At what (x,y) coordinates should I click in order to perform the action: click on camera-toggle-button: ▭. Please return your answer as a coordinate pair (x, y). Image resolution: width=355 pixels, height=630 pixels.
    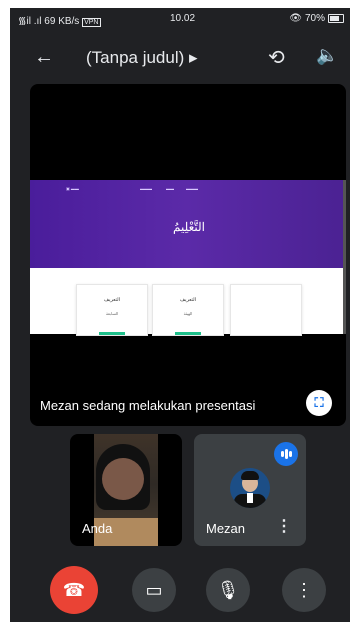
    Looking at the image, I should click on (154, 590).